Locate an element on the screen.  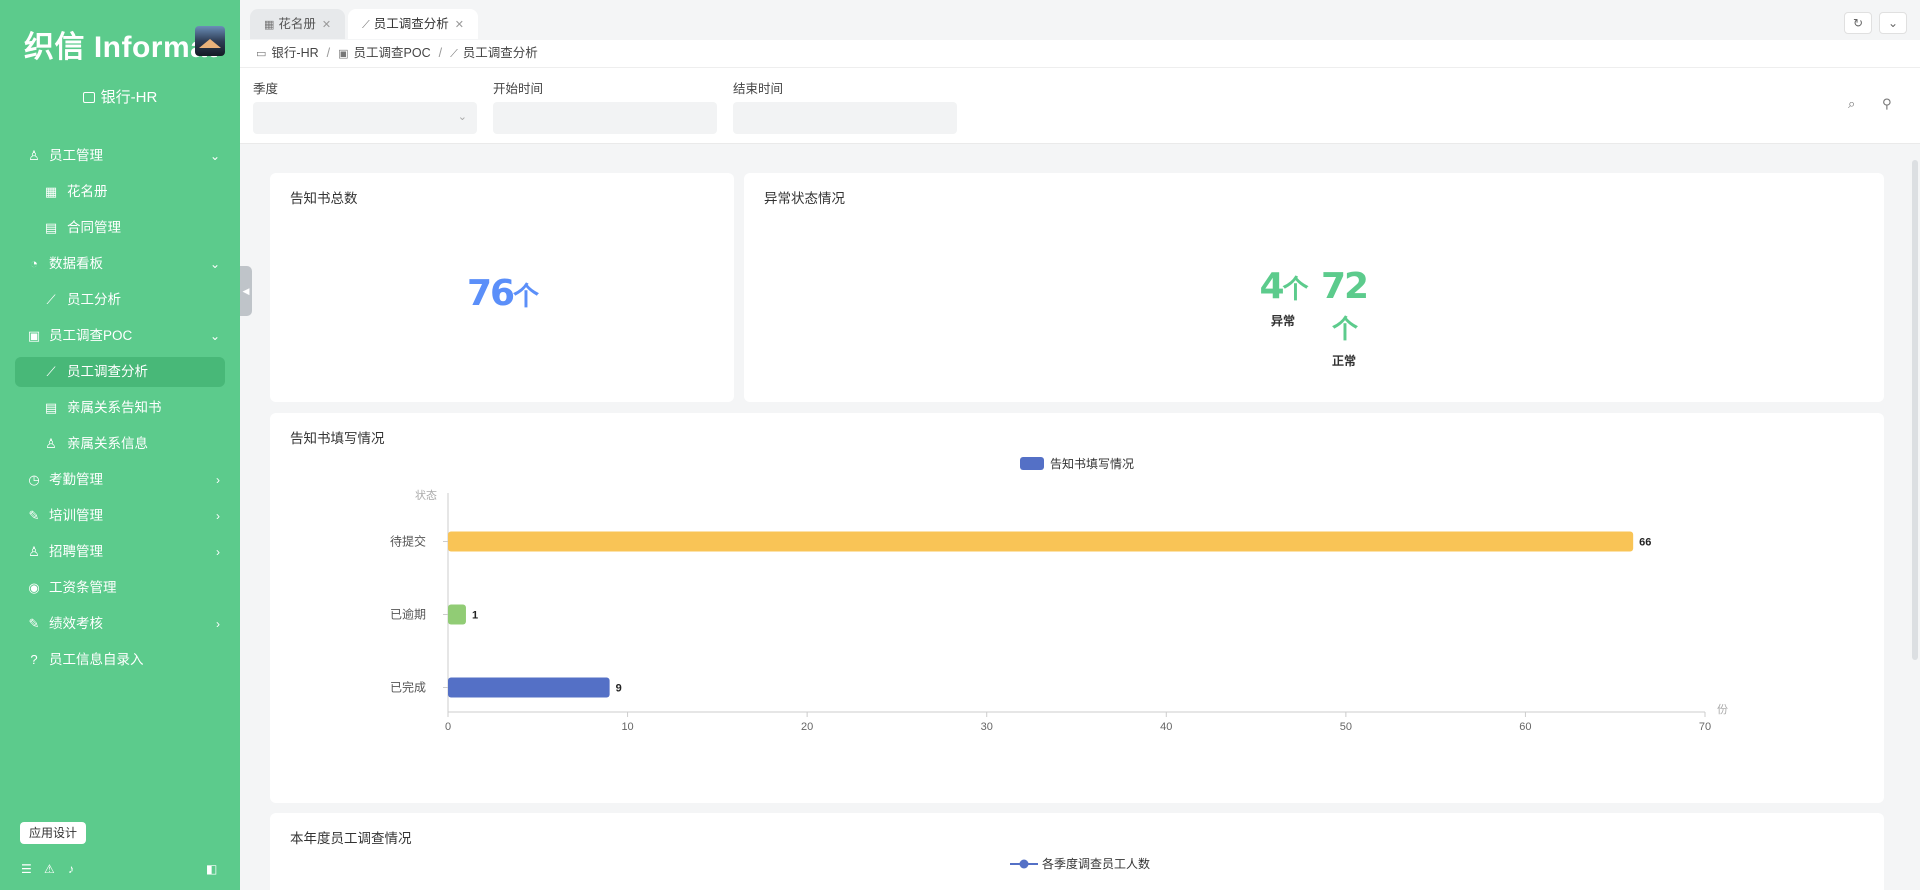
tab-roster: ▦ 花名册 ✕ is located at coordinates (298, 24).